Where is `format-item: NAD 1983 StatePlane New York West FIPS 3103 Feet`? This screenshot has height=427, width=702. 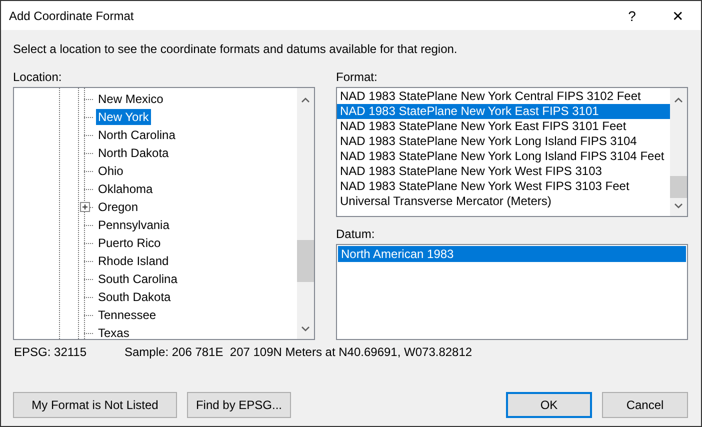 format-item: NAD 1983 StatePlane New York West FIPS 3103 Feet is located at coordinates (503, 186).